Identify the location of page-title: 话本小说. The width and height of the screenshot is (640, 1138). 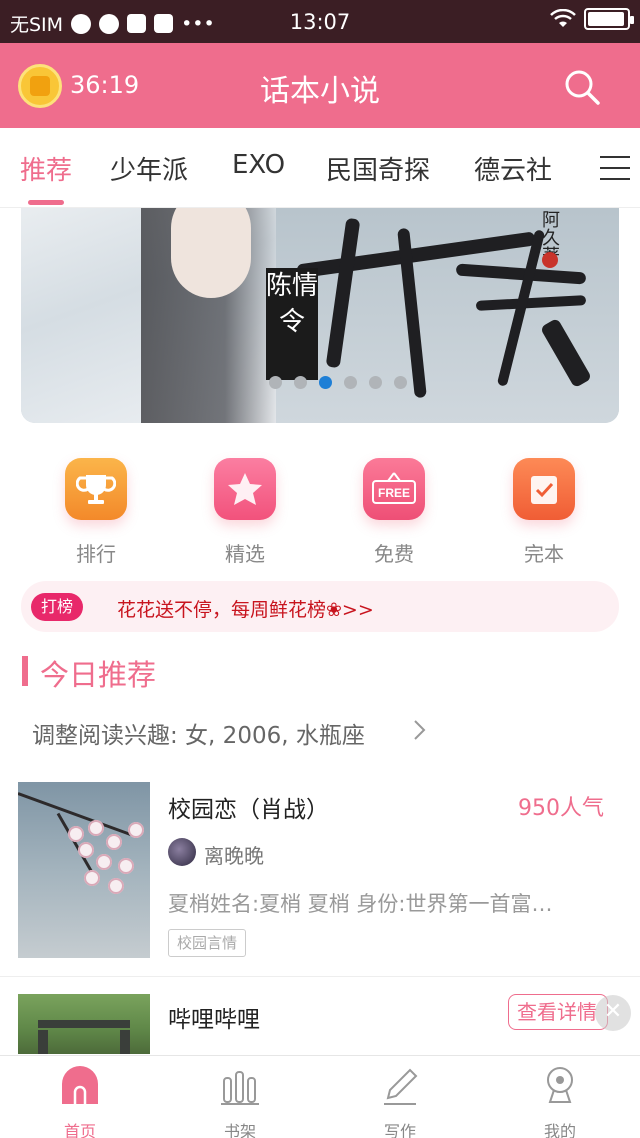
(320, 91).